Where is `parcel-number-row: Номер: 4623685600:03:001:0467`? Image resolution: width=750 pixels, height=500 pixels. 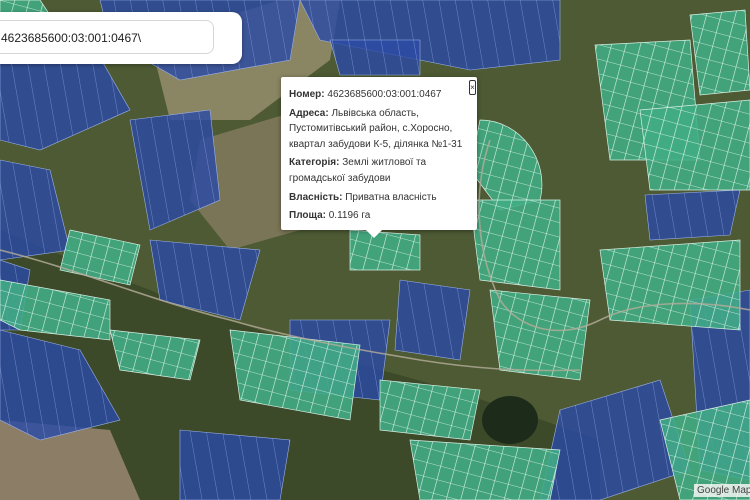 parcel-number-row: Номер: 4623685600:03:001:0467 is located at coordinates (378, 95).